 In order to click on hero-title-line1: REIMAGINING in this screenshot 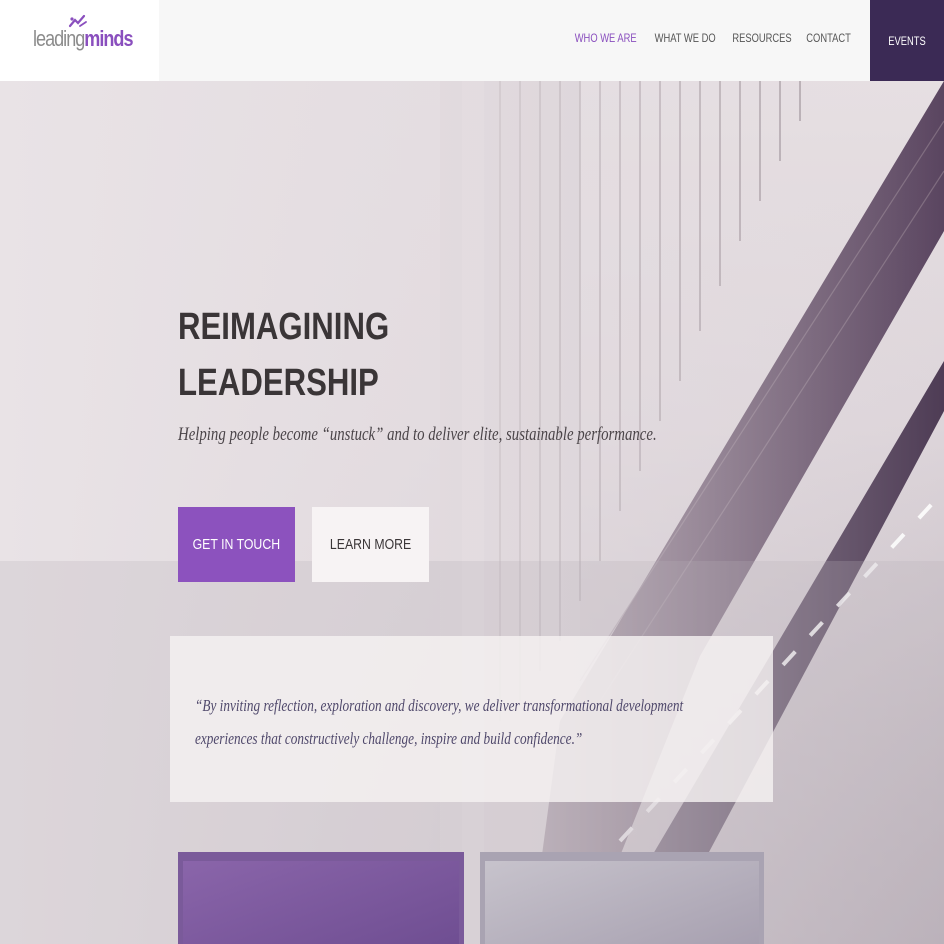, I will do `click(284, 327)`.